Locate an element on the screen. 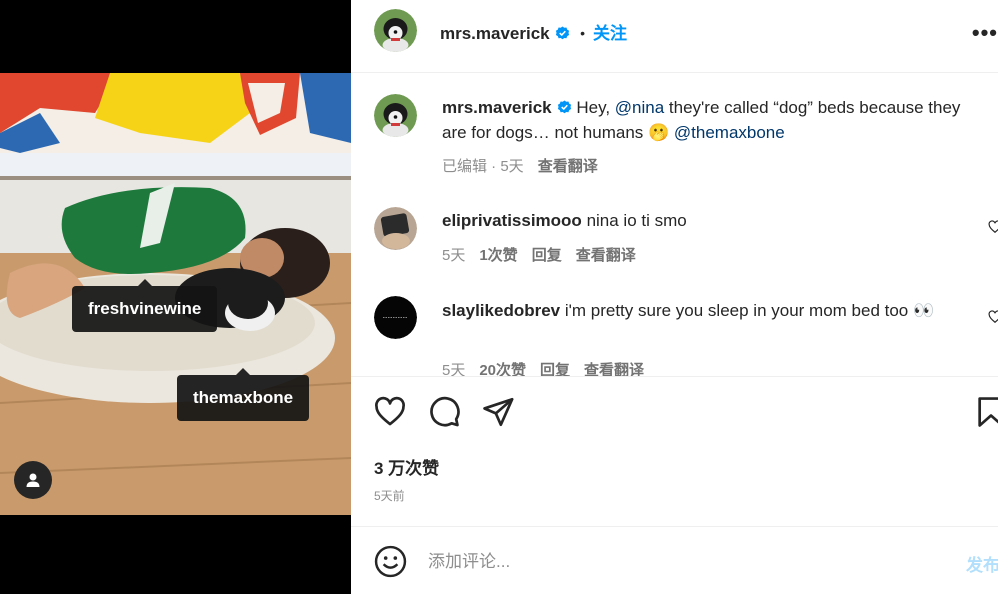 The width and height of the screenshot is (998, 594). caption-avatar is located at coordinates (395, 115).